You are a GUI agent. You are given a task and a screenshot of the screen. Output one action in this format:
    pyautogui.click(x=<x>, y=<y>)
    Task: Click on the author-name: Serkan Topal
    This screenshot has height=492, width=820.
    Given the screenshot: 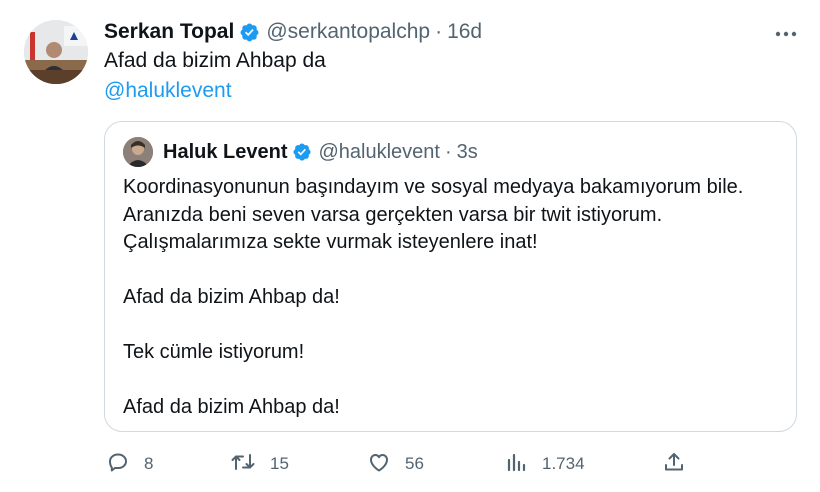 What is the action you would take?
    pyautogui.click(x=169, y=32)
    